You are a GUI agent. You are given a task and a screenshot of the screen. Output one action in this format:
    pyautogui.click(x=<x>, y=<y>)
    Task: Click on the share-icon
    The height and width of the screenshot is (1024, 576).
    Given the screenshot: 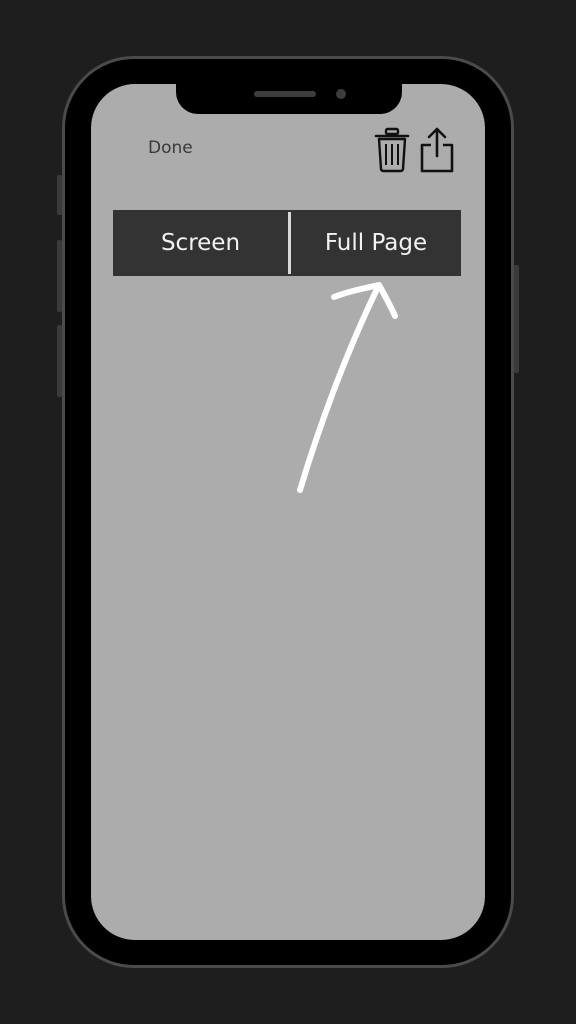 What is the action you would take?
    pyautogui.click(x=437, y=150)
    